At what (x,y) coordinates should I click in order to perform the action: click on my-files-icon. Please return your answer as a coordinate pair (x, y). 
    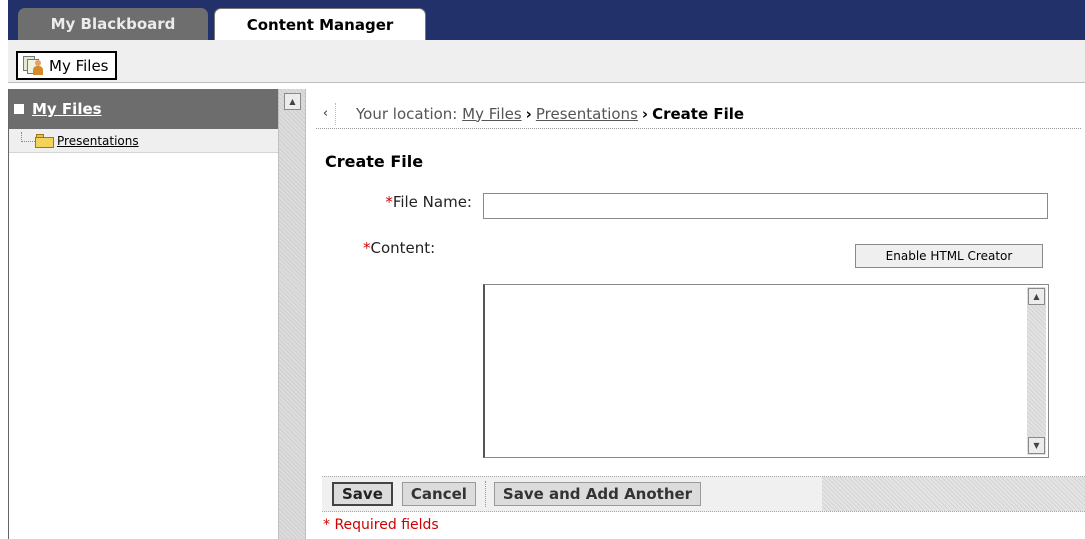
    Looking at the image, I should click on (33, 65).